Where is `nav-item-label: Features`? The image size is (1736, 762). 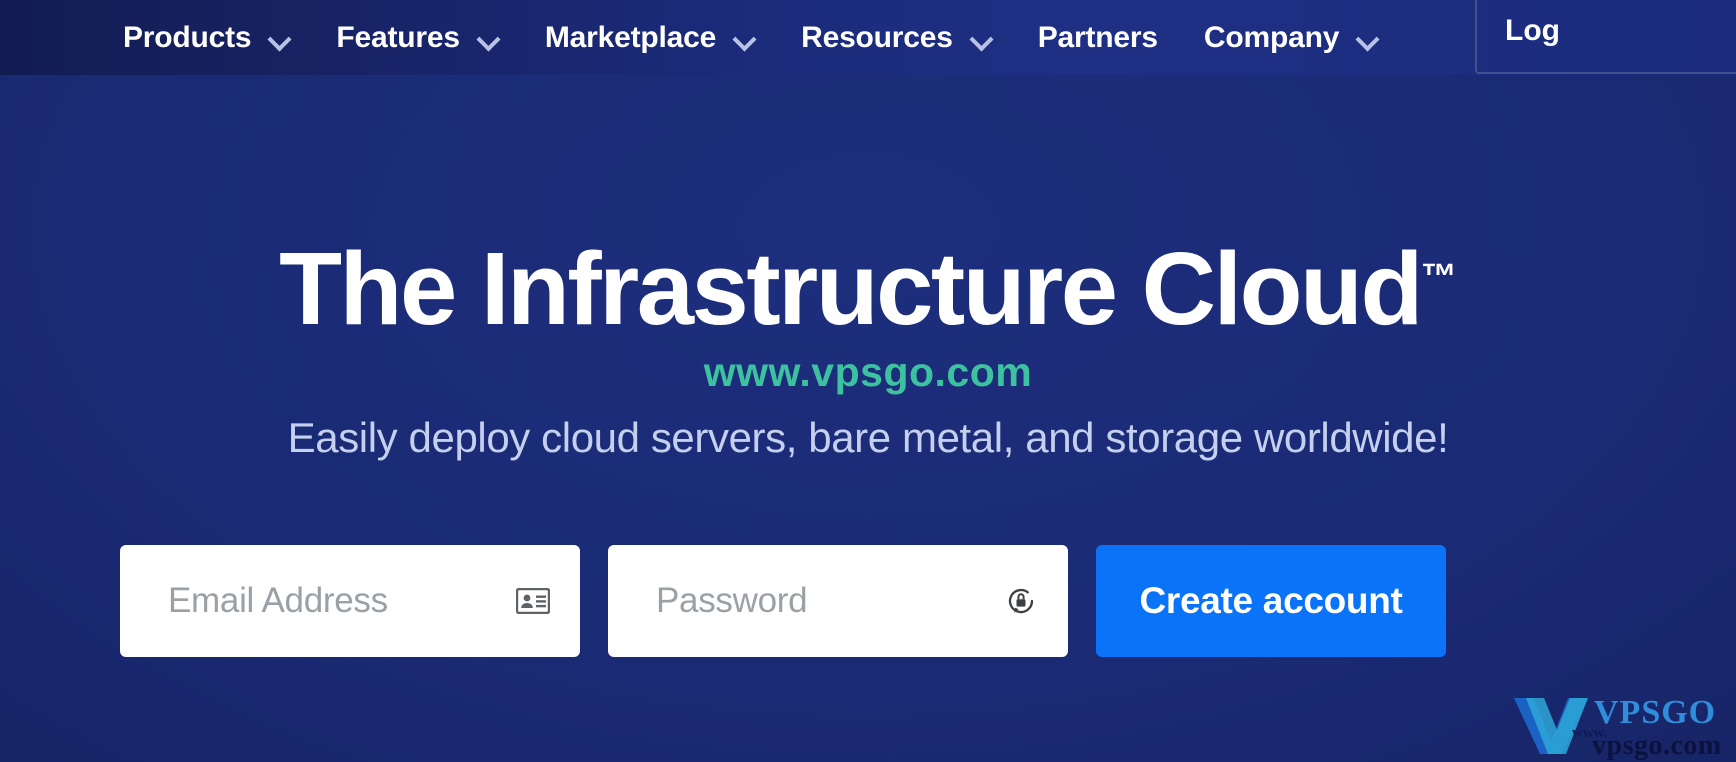
nav-item-label: Features is located at coordinates (398, 37).